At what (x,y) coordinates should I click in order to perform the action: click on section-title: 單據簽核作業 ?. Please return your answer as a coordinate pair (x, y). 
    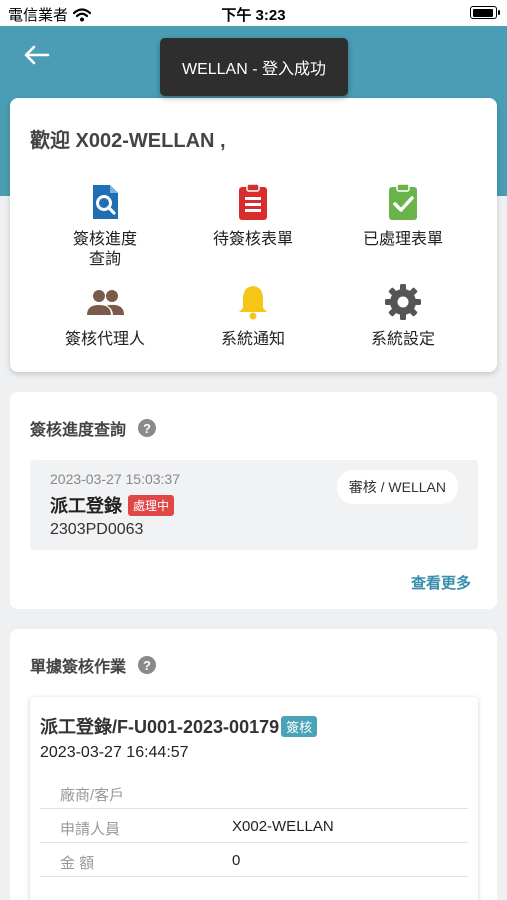
    Looking at the image, I should click on (93, 665).